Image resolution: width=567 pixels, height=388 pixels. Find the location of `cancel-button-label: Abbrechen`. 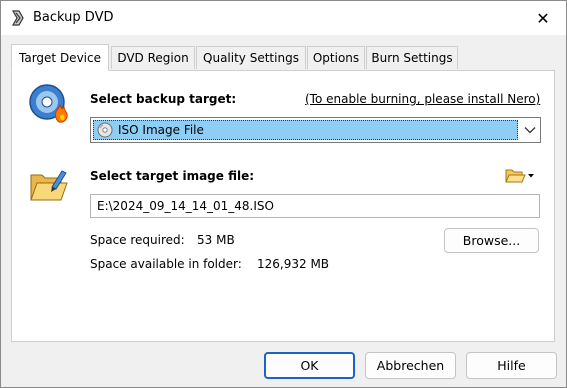

cancel-button-label: Abbrechen is located at coordinates (410, 365).